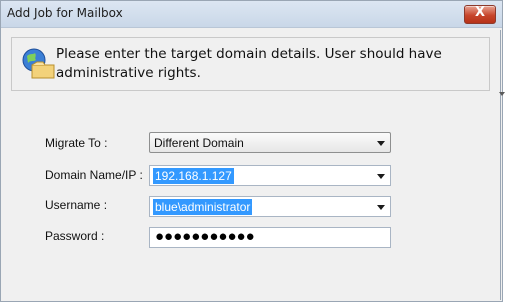  I want to click on username-label: Username :, so click(76, 205).